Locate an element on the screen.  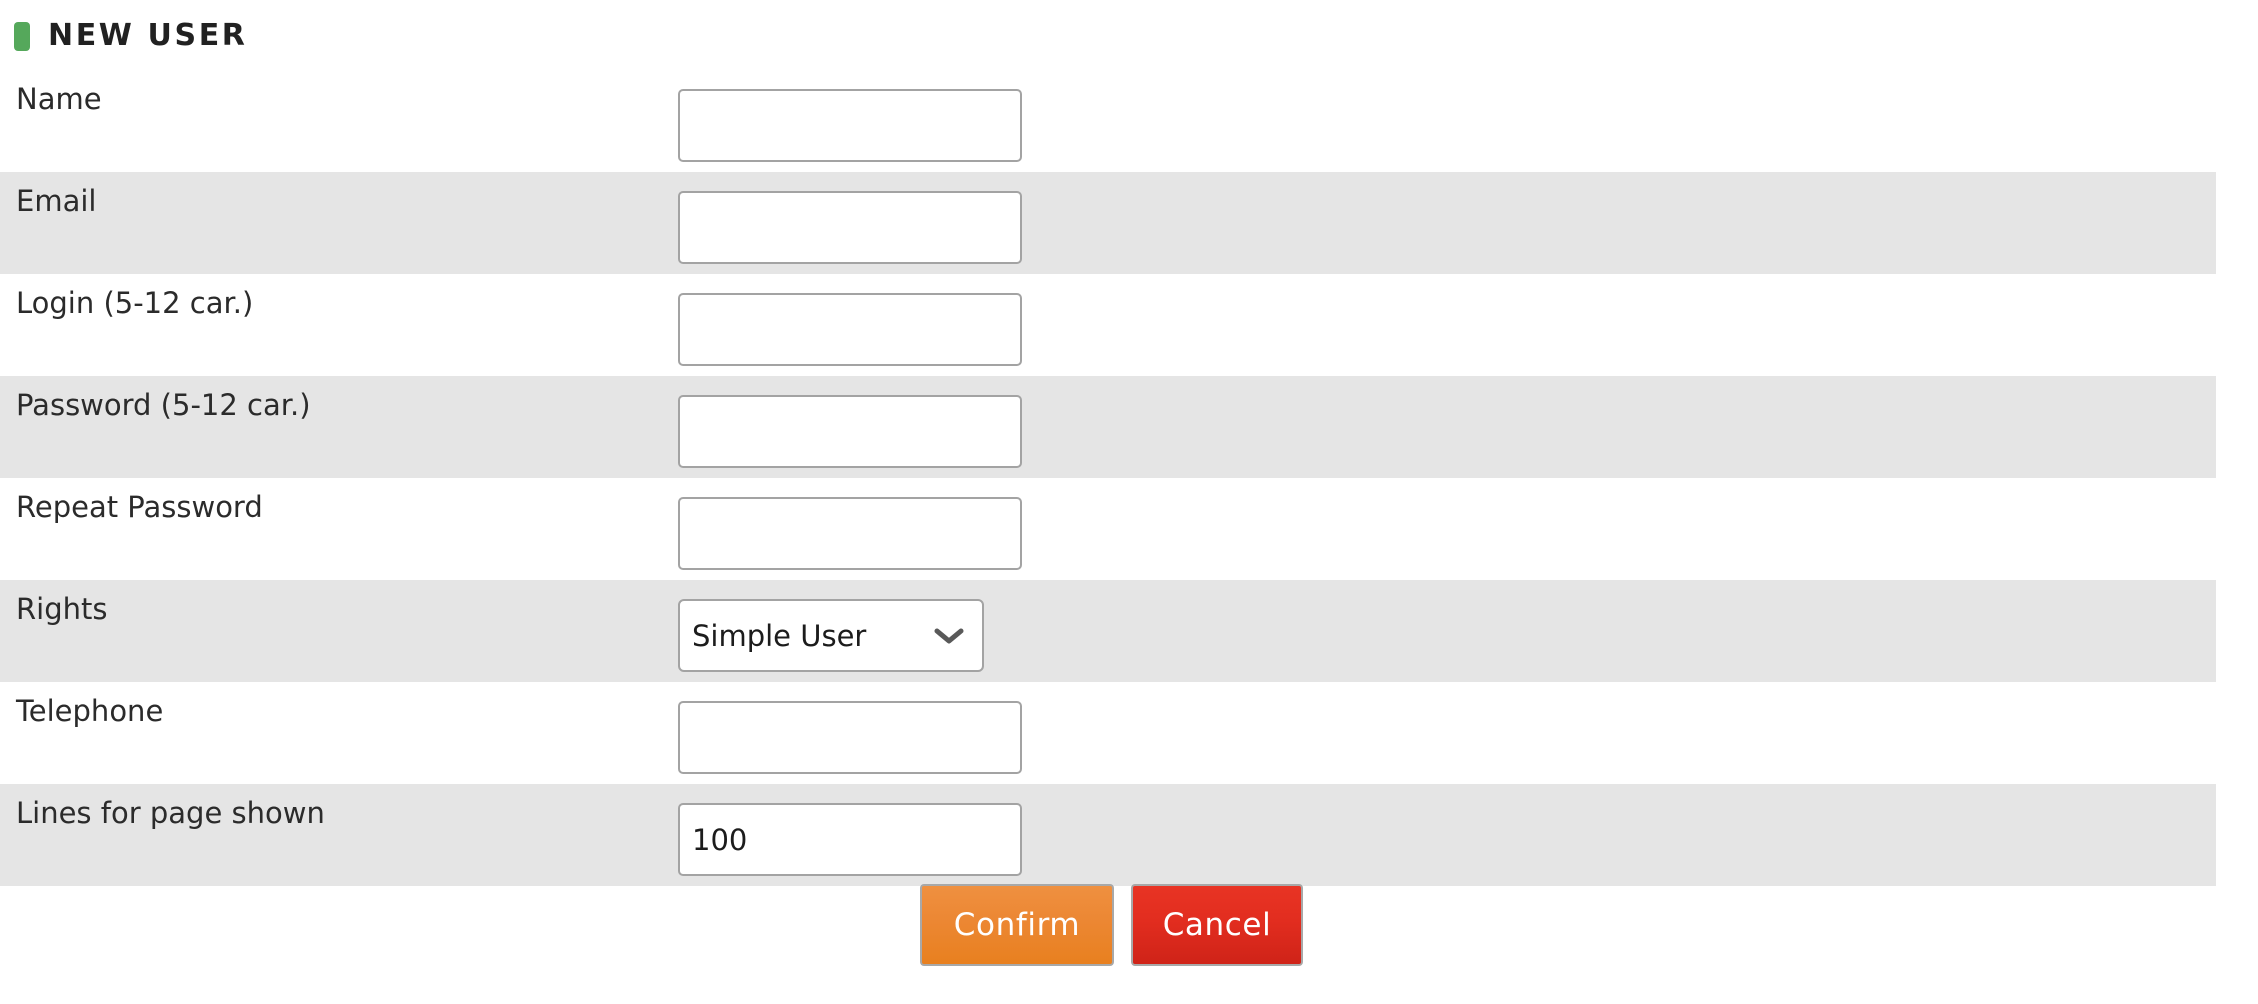
label-rights: Rights is located at coordinates (62, 609).